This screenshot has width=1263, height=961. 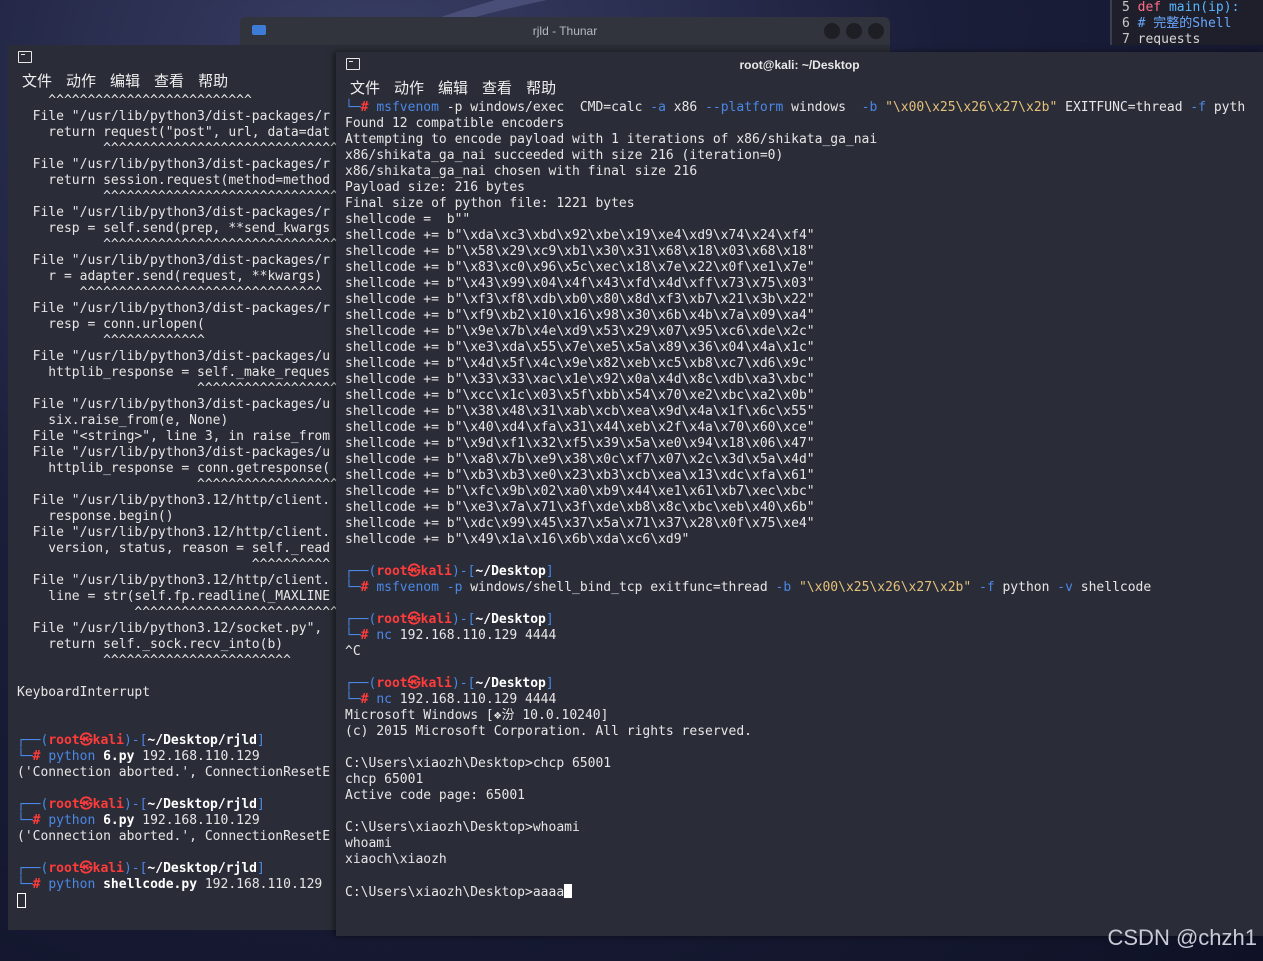 What do you see at coordinates (1026, 587) in the screenshot?
I see `command-args: python` at bounding box center [1026, 587].